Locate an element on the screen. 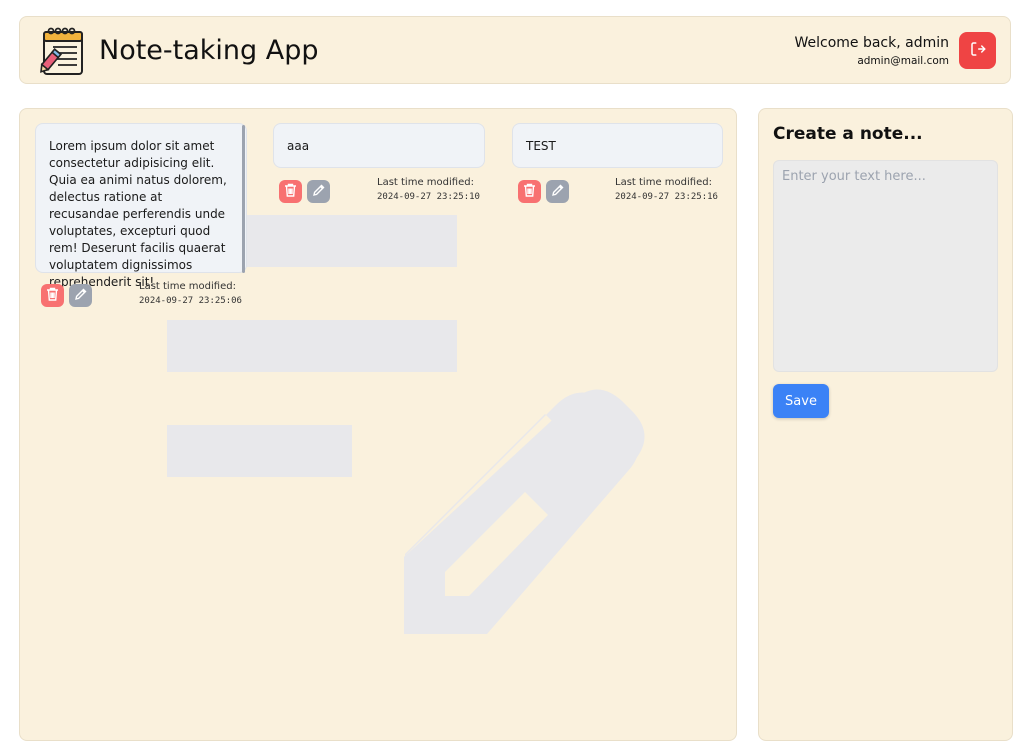  save-button: Save is located at coordinates (801, 401).